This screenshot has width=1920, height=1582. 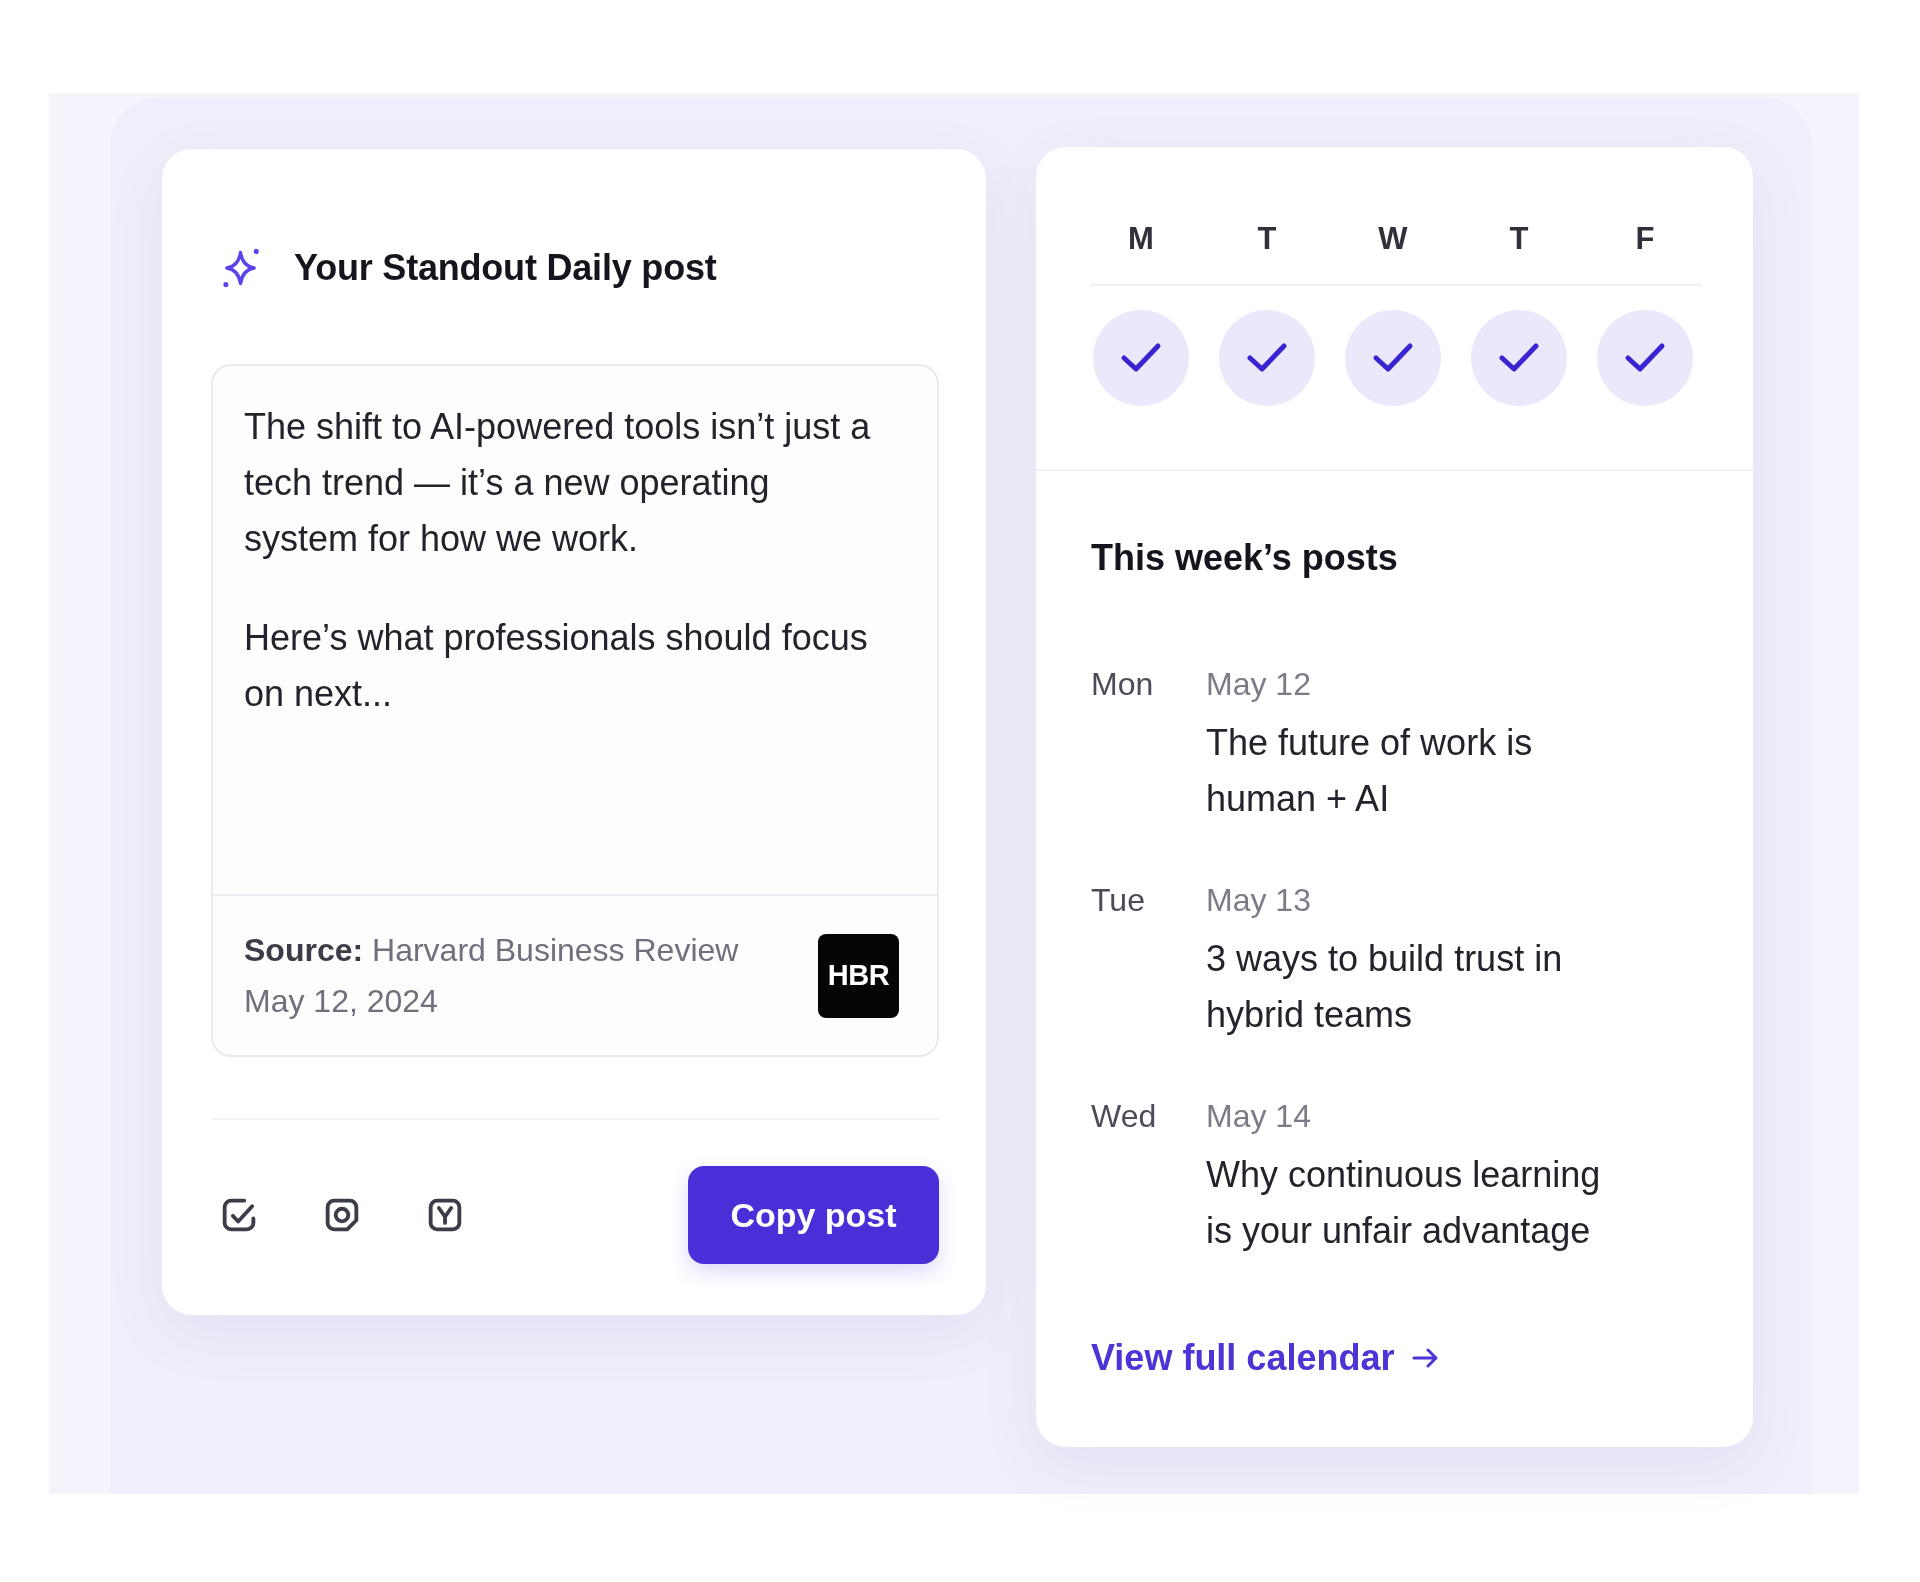 I want to click on source-date: May 12, 2024, so click(x=341, y=1001).